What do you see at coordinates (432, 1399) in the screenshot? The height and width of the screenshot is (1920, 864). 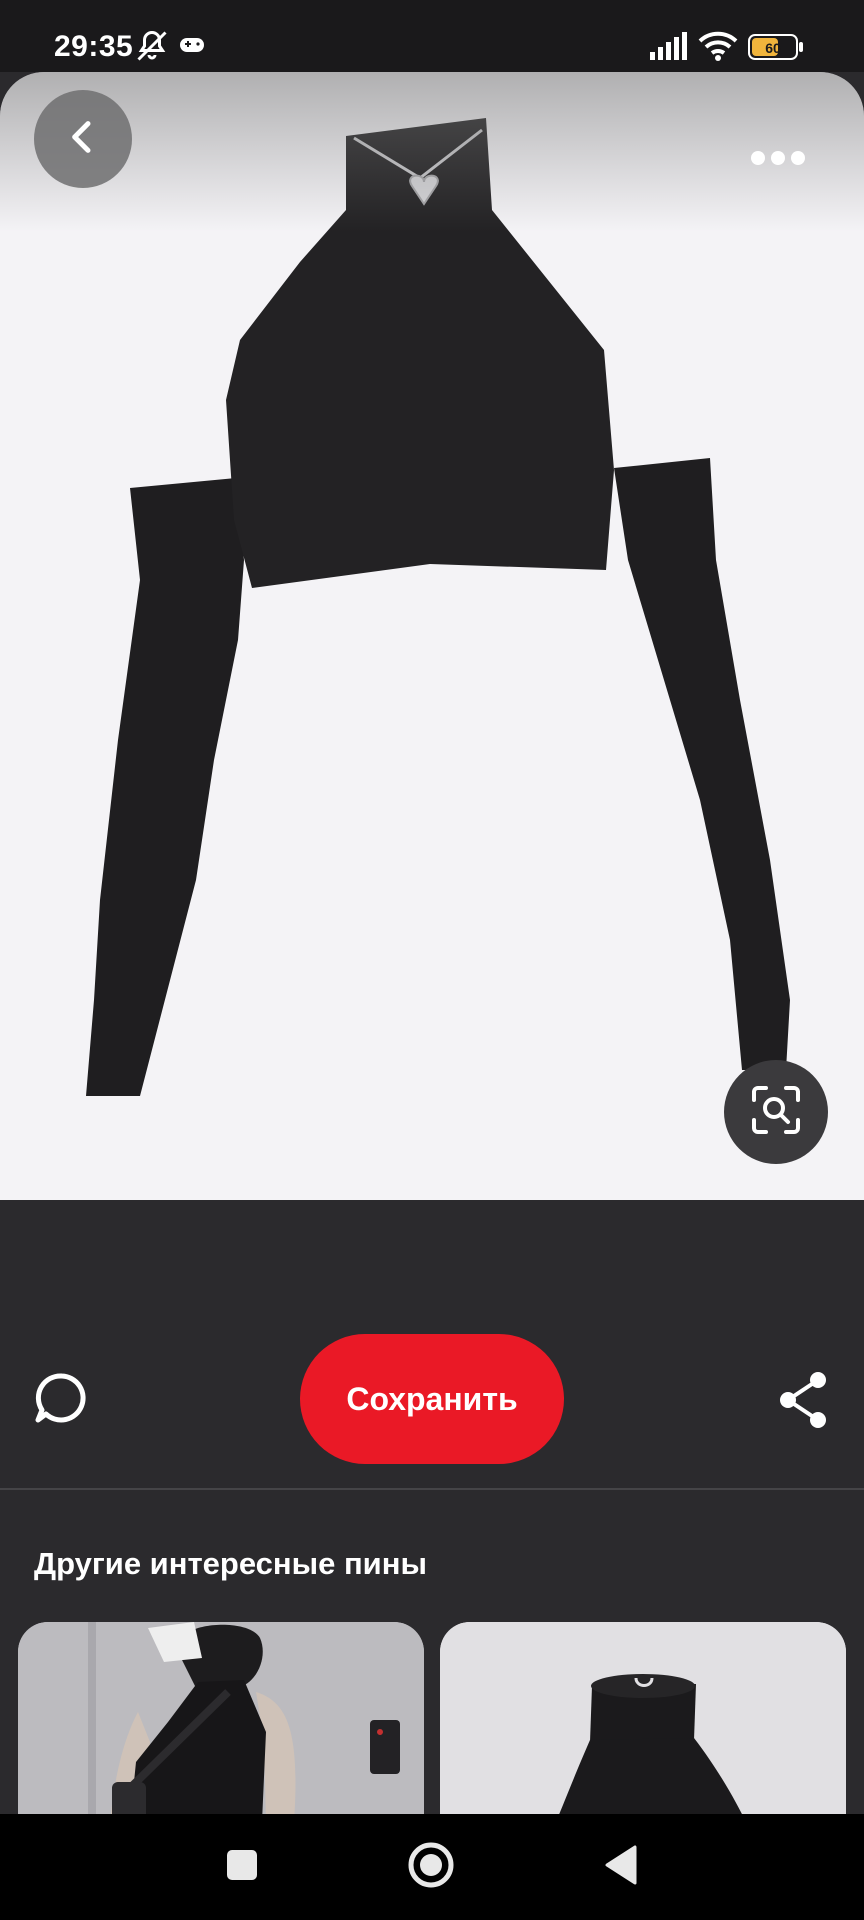 I see `save-button: Сохранить` at bounding box center [432, 1399].